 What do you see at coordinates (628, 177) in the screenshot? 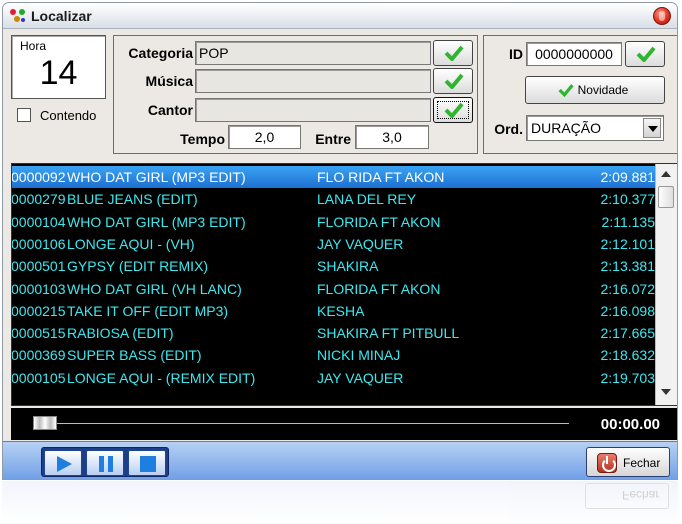
I see `track-duration: 2:09.881` at bounding box center [628, 177].